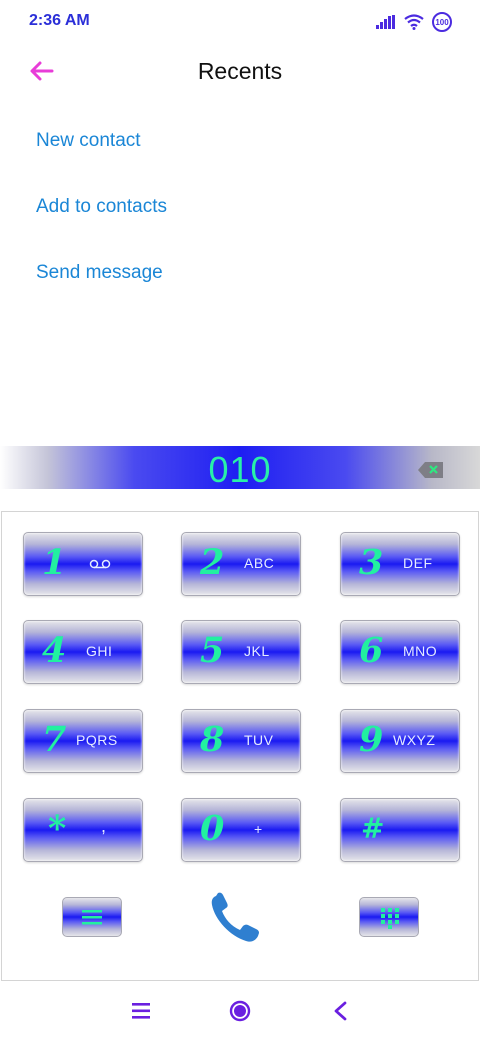 This screenshot has width=480, height=1040. I want to click on voicemail-icon, so click(100, 564).